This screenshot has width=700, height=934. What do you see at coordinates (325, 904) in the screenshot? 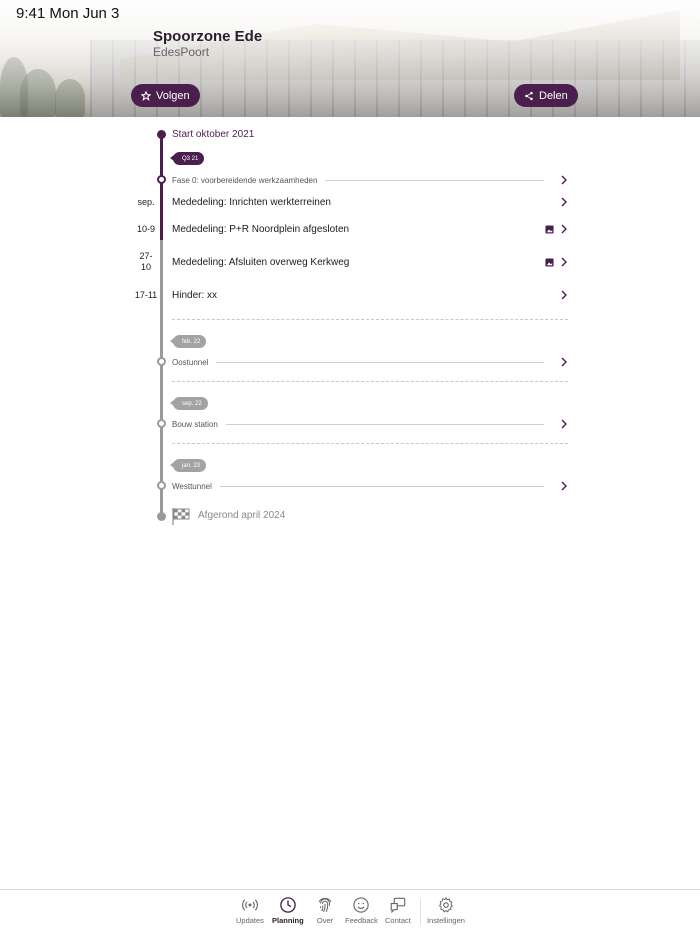
I see `fingerprint-icon` at bounding box center [325, 904].